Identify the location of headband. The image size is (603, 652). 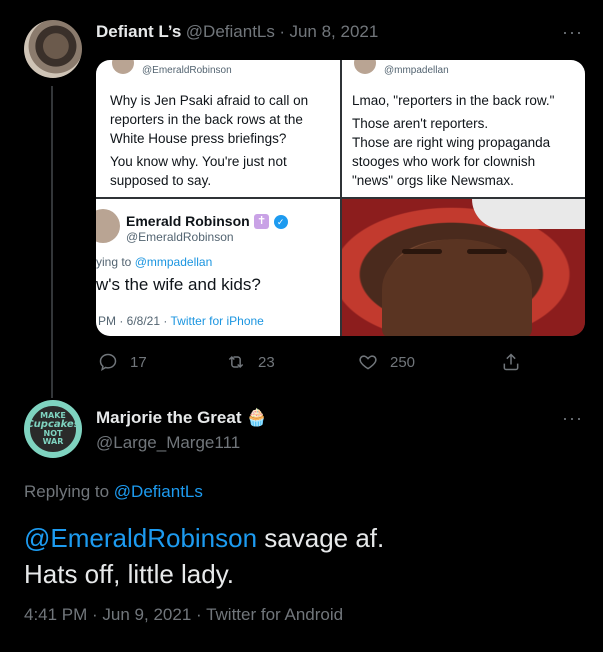
(528, 214).